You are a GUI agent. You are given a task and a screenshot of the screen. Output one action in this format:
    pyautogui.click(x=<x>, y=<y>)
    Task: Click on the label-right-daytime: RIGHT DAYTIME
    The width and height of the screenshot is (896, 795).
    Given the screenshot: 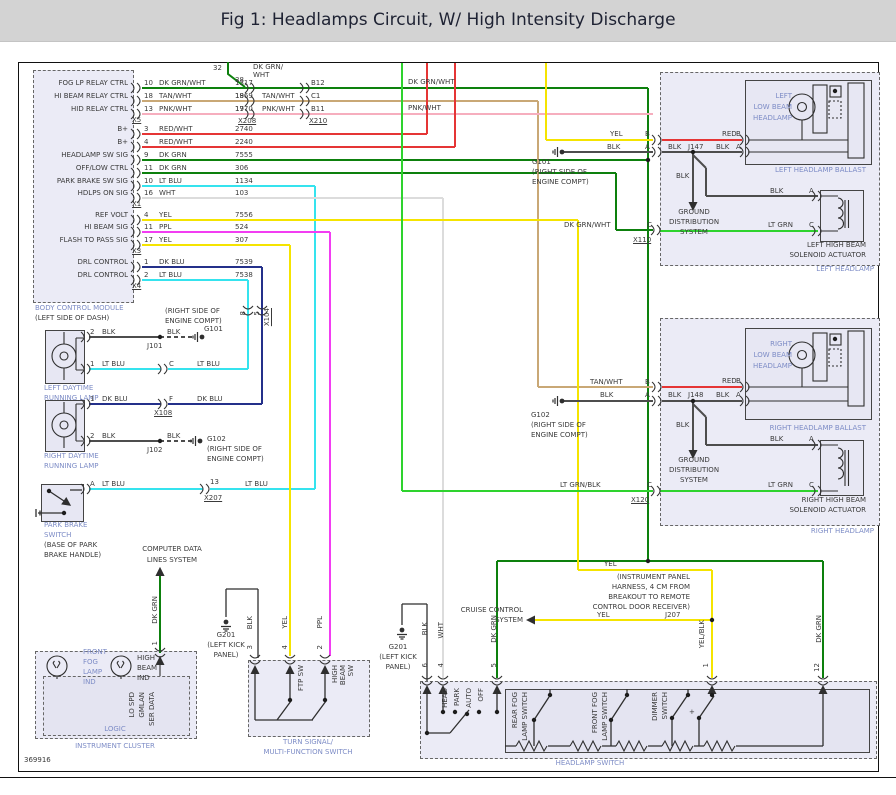 What is the action you would take?
    pyautogui.click(x=71, y=456)
    